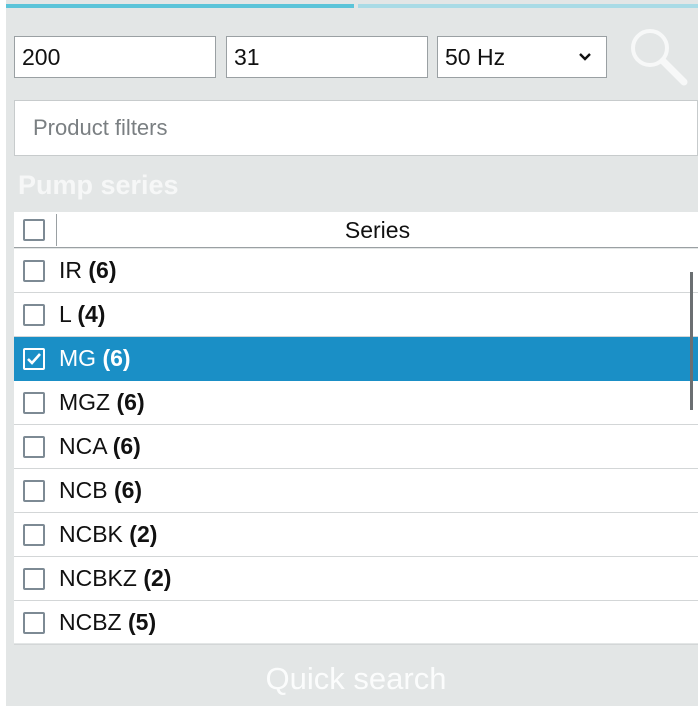  Describe the element at coordinates (98, 578) in the screenshot. I see `series-name: NCBKZ` at that location.